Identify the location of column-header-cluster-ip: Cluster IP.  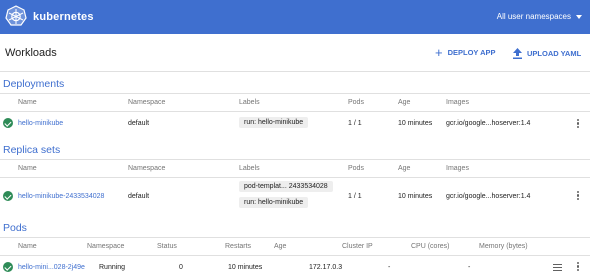
(357, 246).